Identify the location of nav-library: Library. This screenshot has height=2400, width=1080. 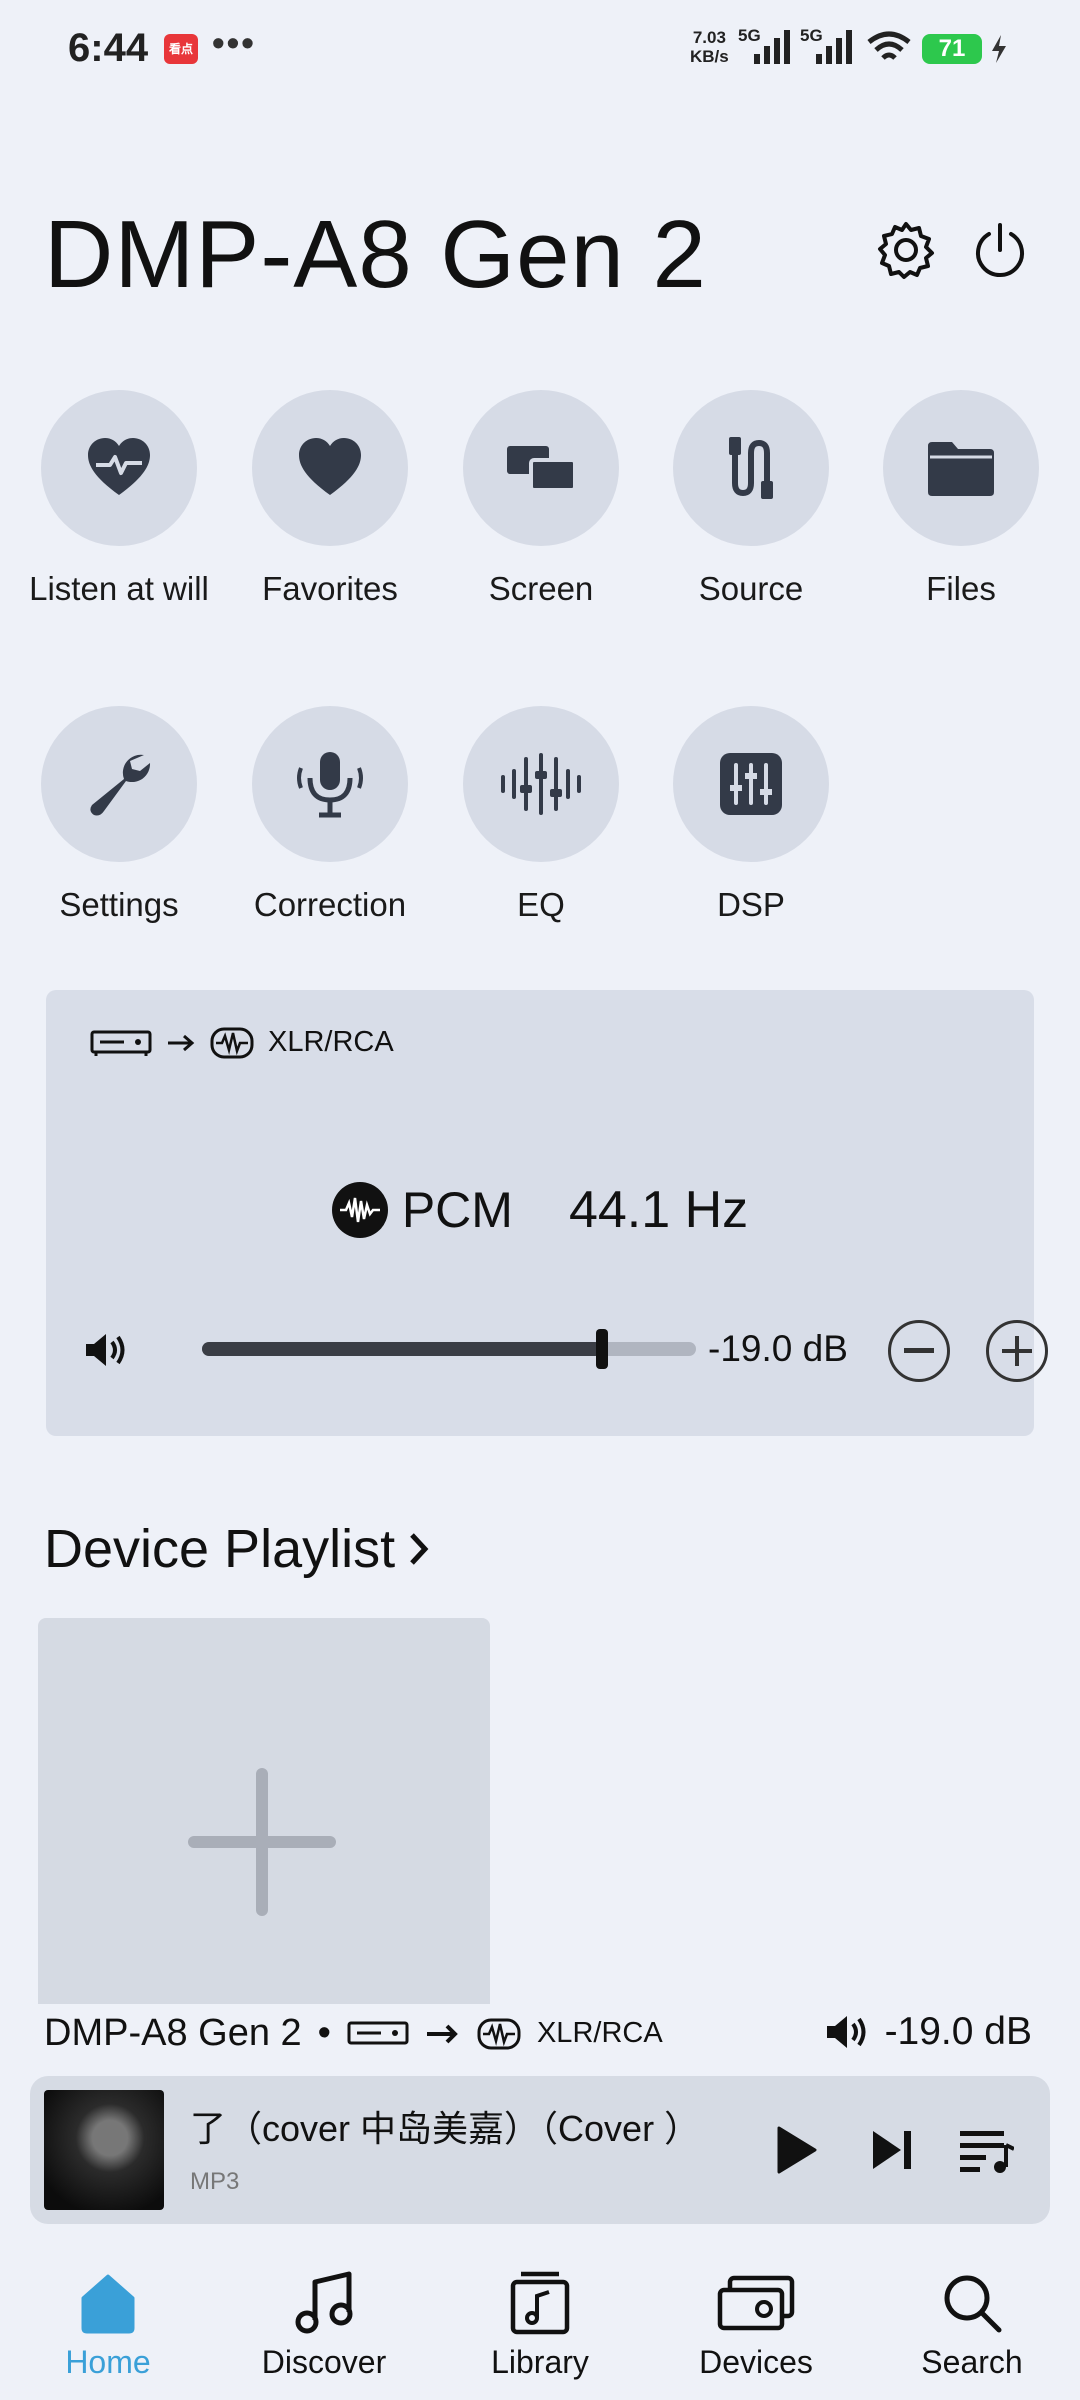
(540, 2322).